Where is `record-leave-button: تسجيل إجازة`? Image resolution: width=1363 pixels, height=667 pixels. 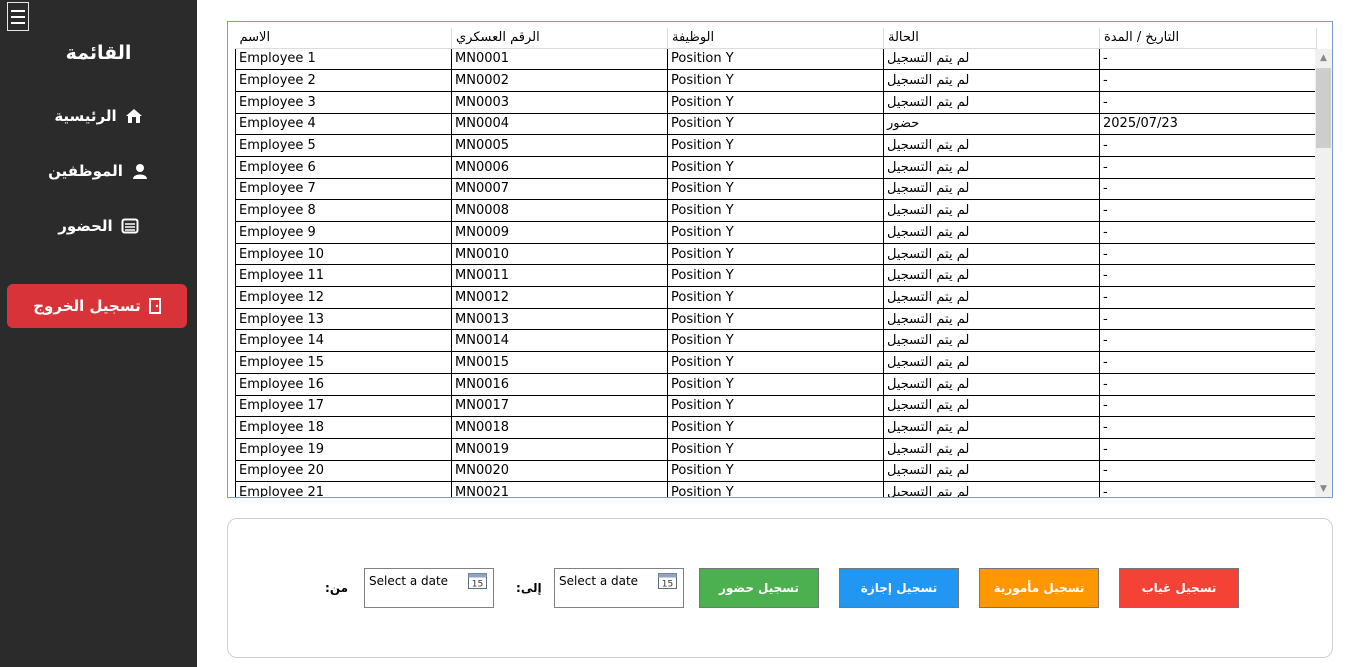 record-leave-button: تسجيل إجازة is located at coordinates (899, 588).